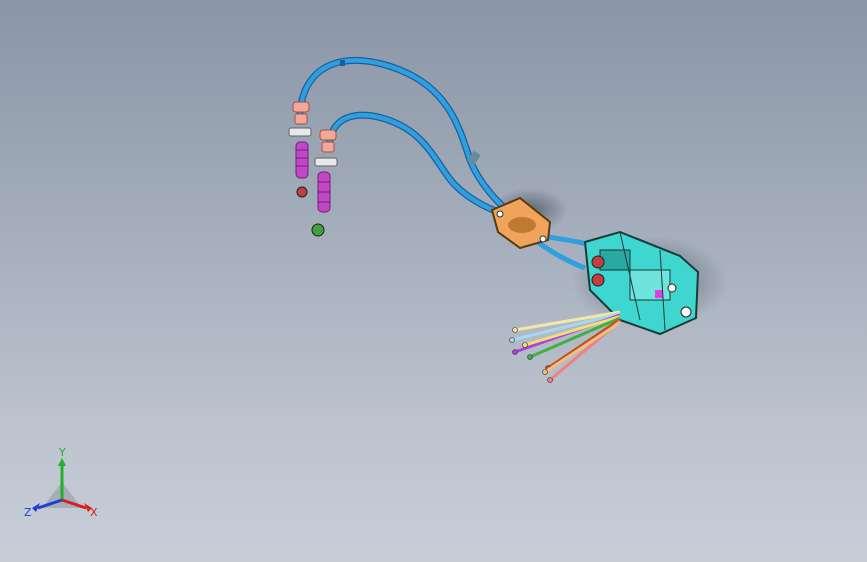 This screenshot has height=562, width=867. I want to click on bracket-recess, so click(522, 225).